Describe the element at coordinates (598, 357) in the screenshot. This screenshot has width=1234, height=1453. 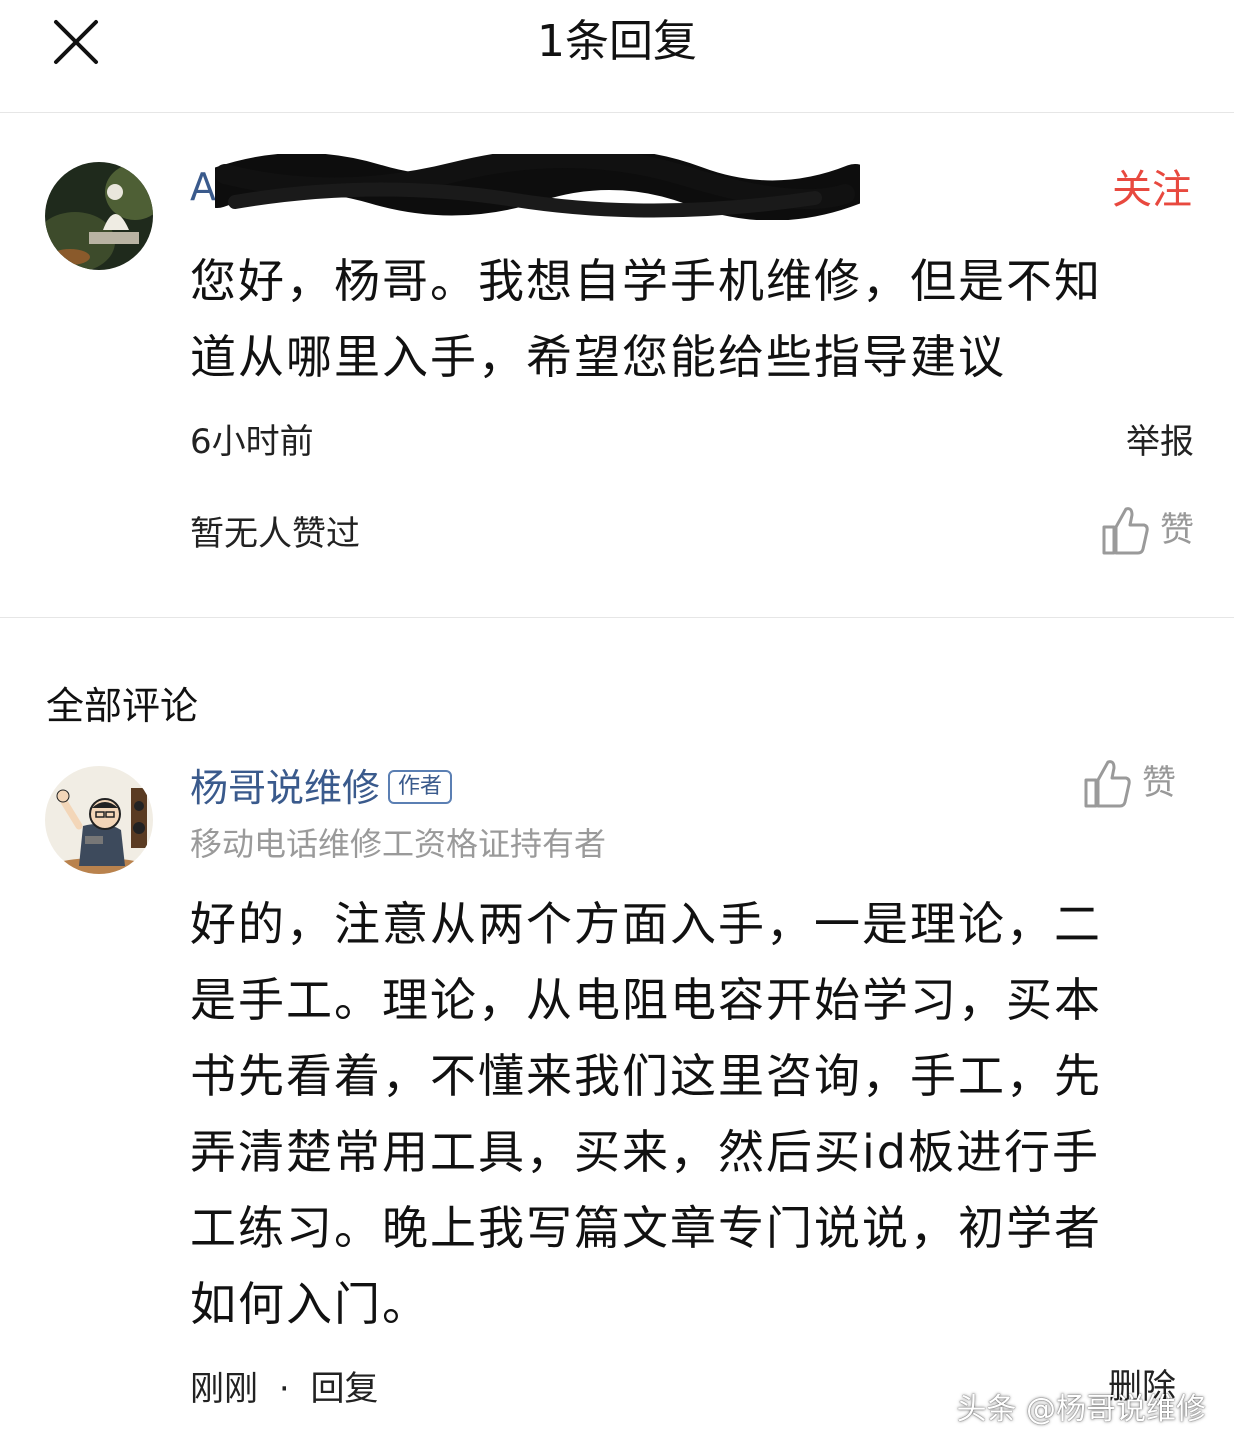
I see `reply-text-line-2: 道从哪里入手，希望您能给些指导建议` at that location.